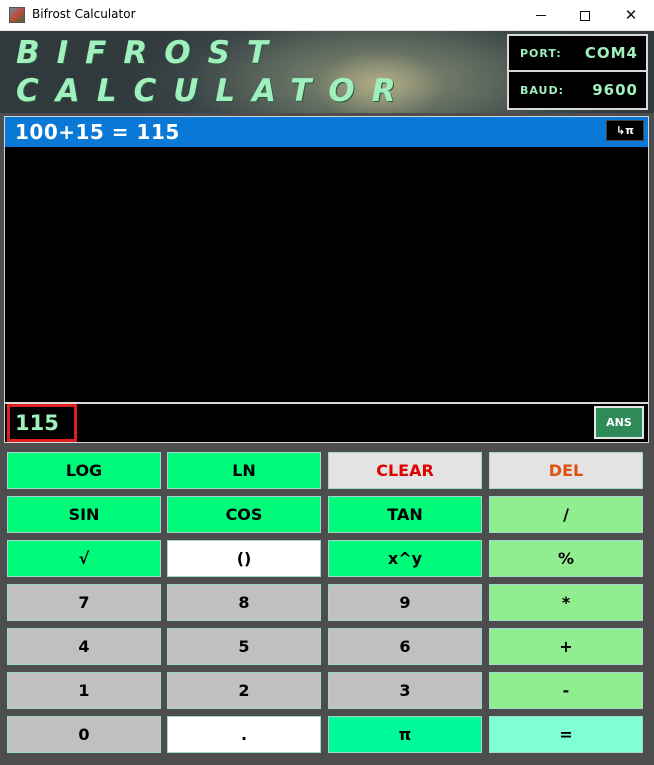 This screenshot has height=765, width=654. I want to click on digit-0-button: 0, so click(84, 734).